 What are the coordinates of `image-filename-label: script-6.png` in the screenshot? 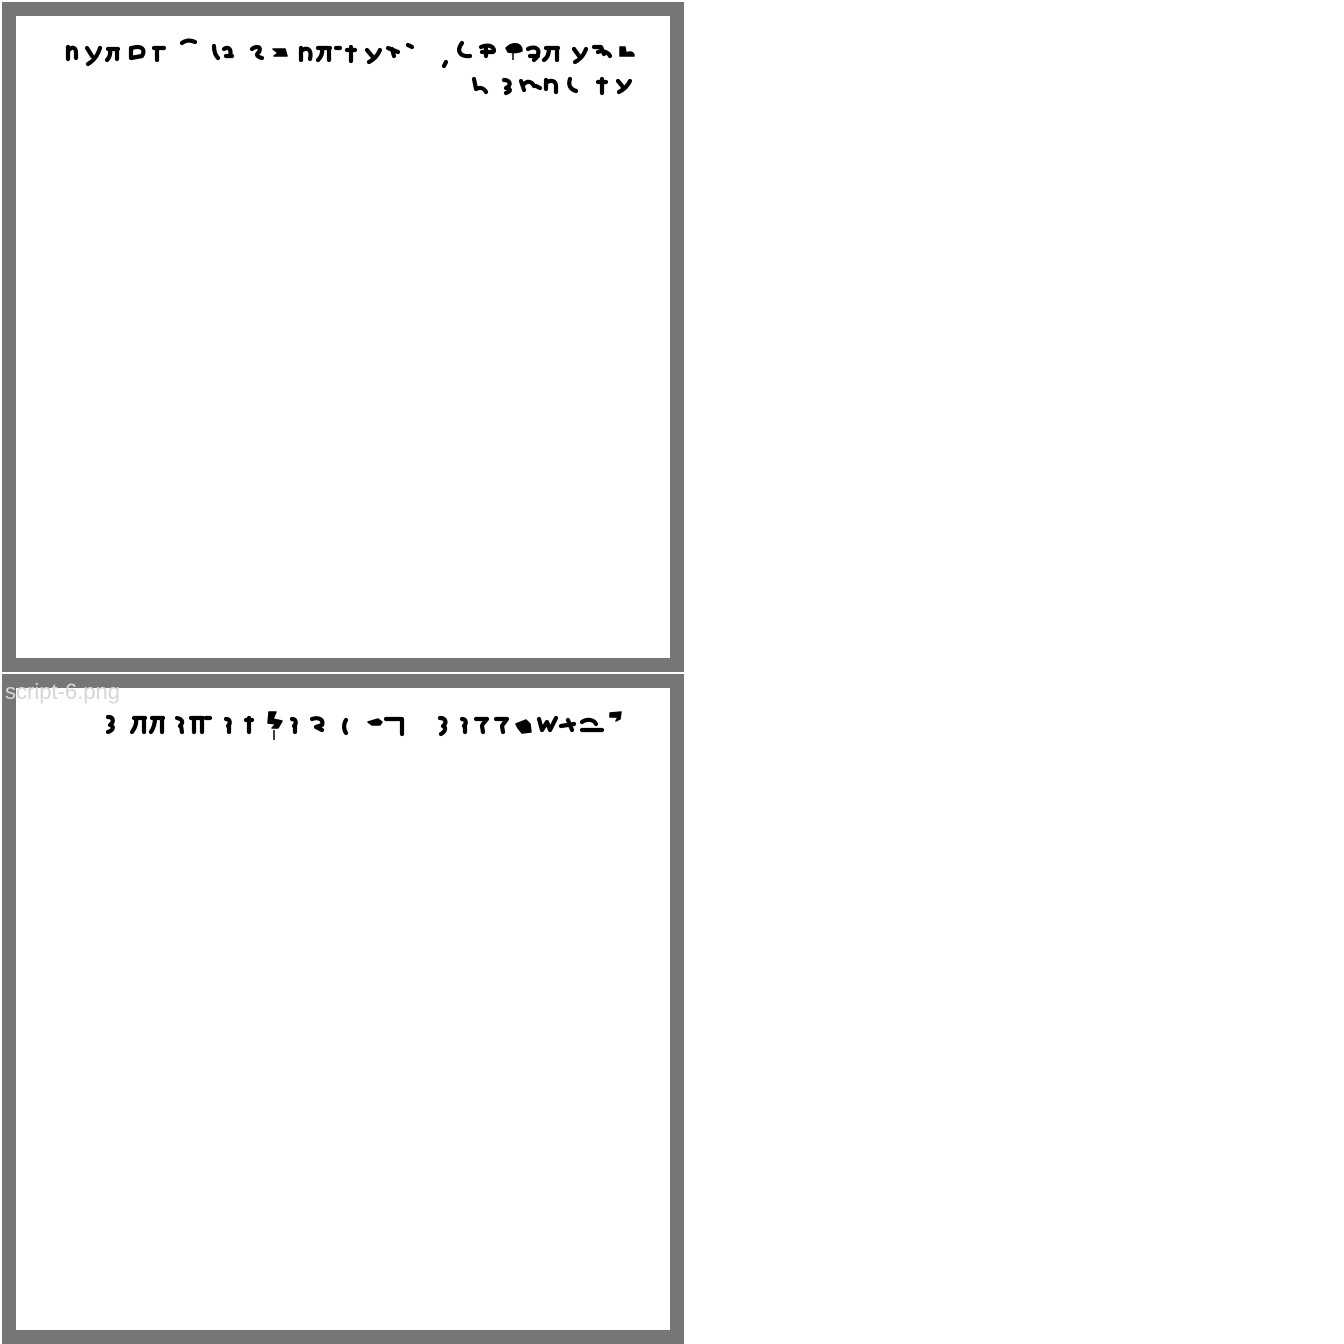 It's located at (62, 691).